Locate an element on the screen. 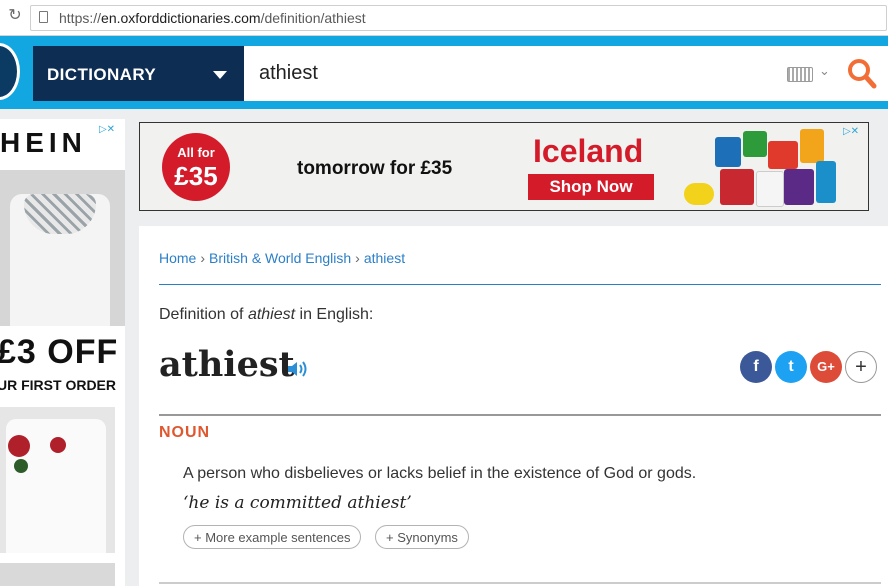 Image resolution: width=888 pixels, height=586 pixels. url-host: en.oxforddictionaries.com is located at coordinates (181, 18).